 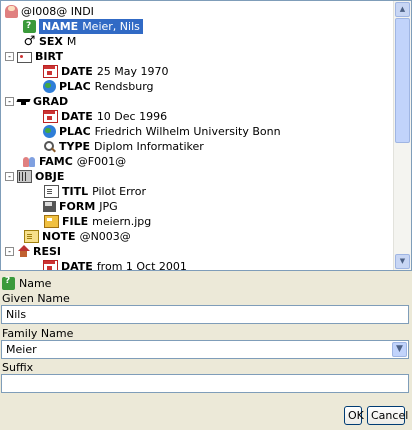 I want to click on gedcom-value: Friedrich Wilhelm University Bonn, so click(x=187, y=131).